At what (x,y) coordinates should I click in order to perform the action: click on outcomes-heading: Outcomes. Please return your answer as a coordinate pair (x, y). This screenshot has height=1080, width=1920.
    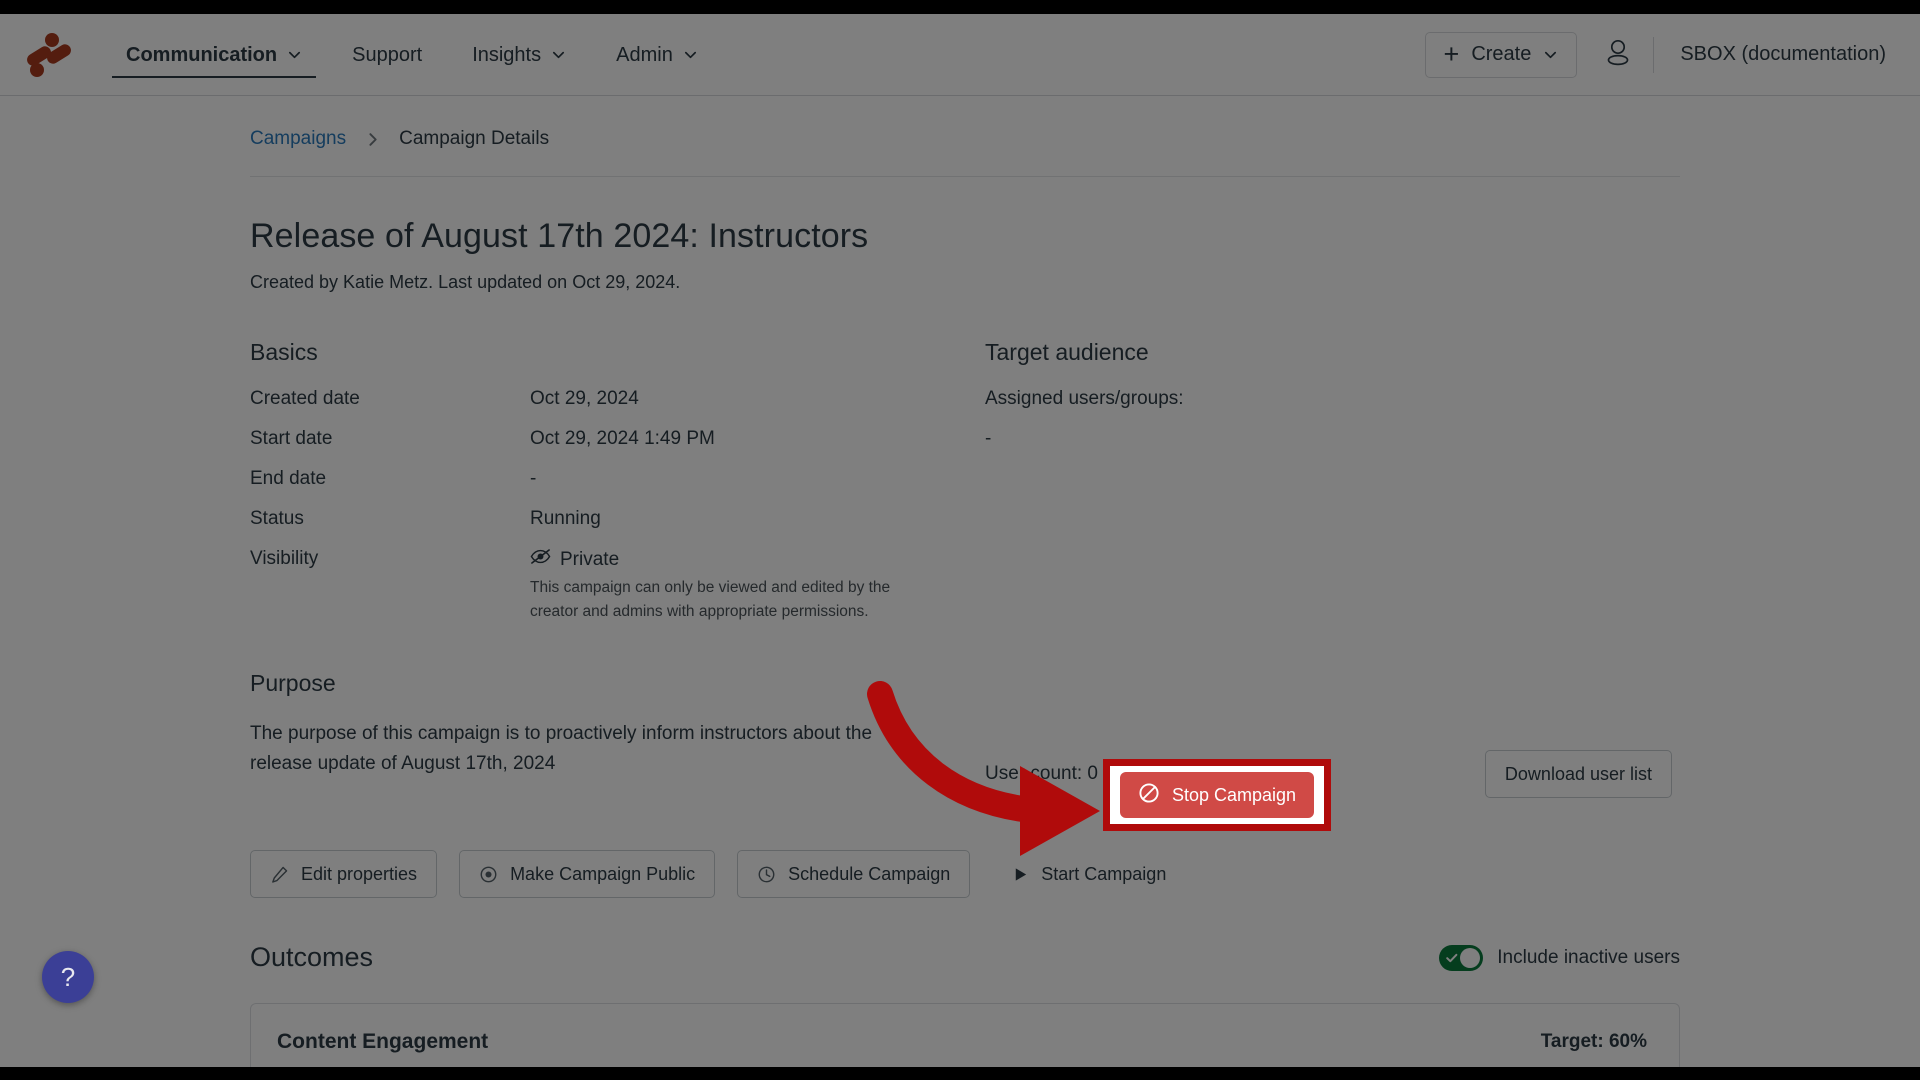
    Looking at the image, I should click on (312, 957).